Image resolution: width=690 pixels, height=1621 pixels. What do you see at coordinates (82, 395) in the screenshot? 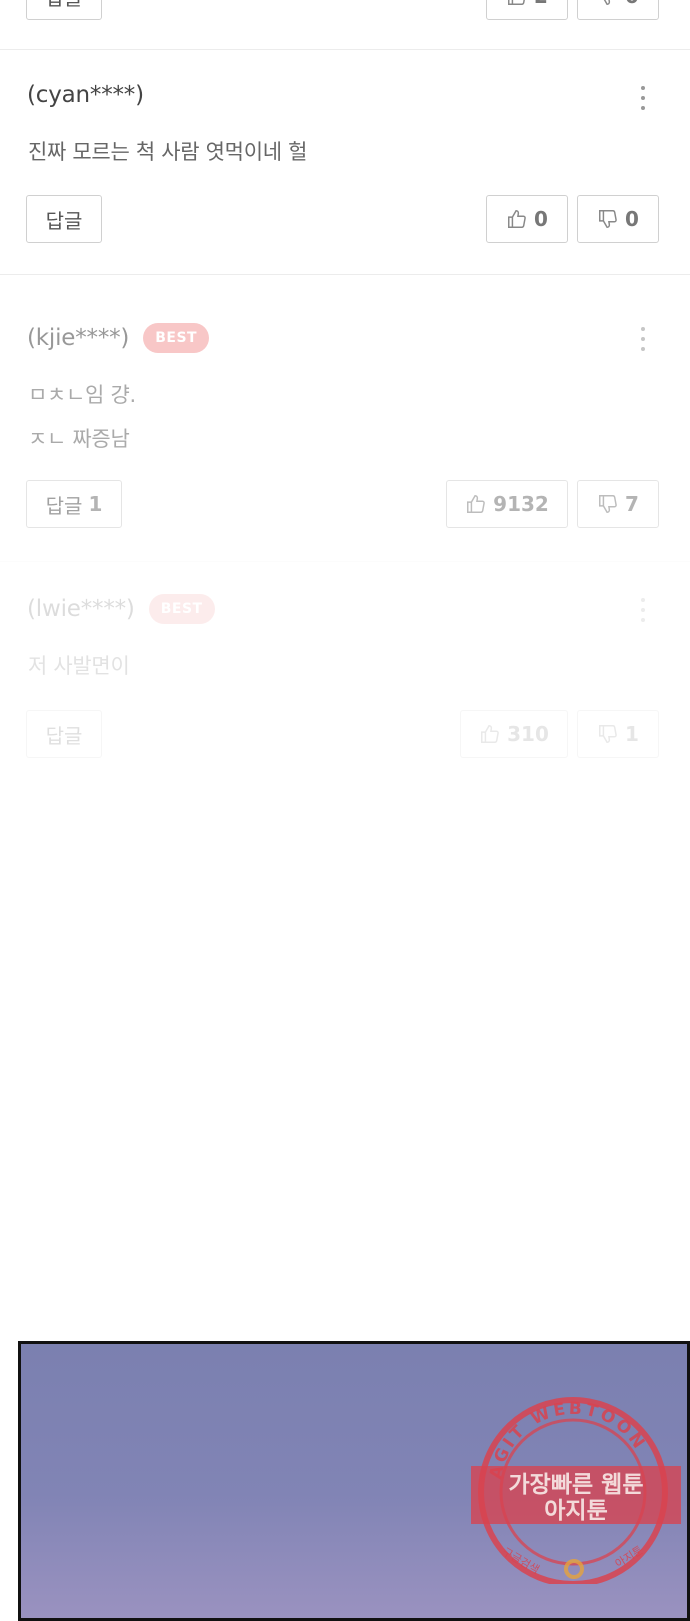
I see `comment-text: ㅁㅊㄴ임 걍.` at bounding box center [82, 395].